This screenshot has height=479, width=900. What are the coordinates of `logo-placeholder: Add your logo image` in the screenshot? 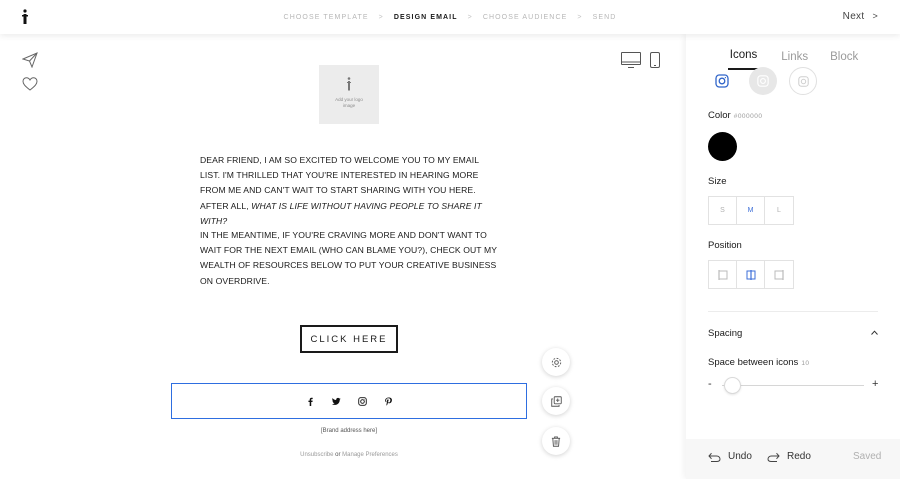 It's located at (349, 94).